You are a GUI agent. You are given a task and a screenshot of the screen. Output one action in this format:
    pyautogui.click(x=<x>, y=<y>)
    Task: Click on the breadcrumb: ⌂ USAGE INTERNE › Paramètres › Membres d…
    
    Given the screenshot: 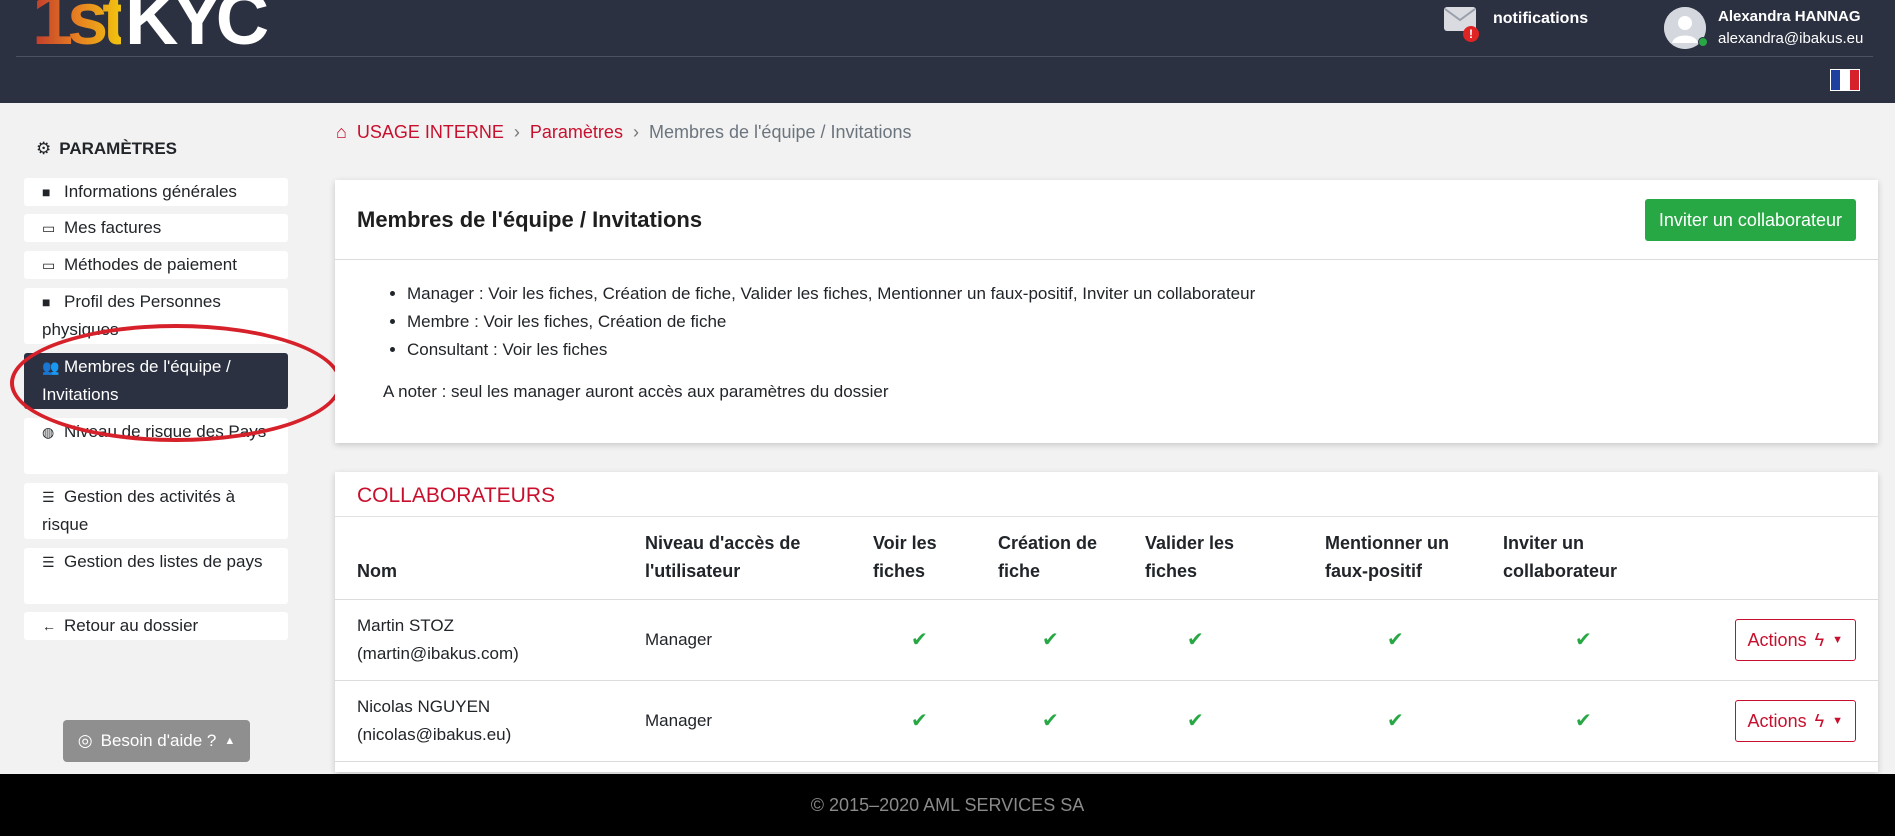 What is the action you would take?
    pyautogui.click(x=624, y=132)
    